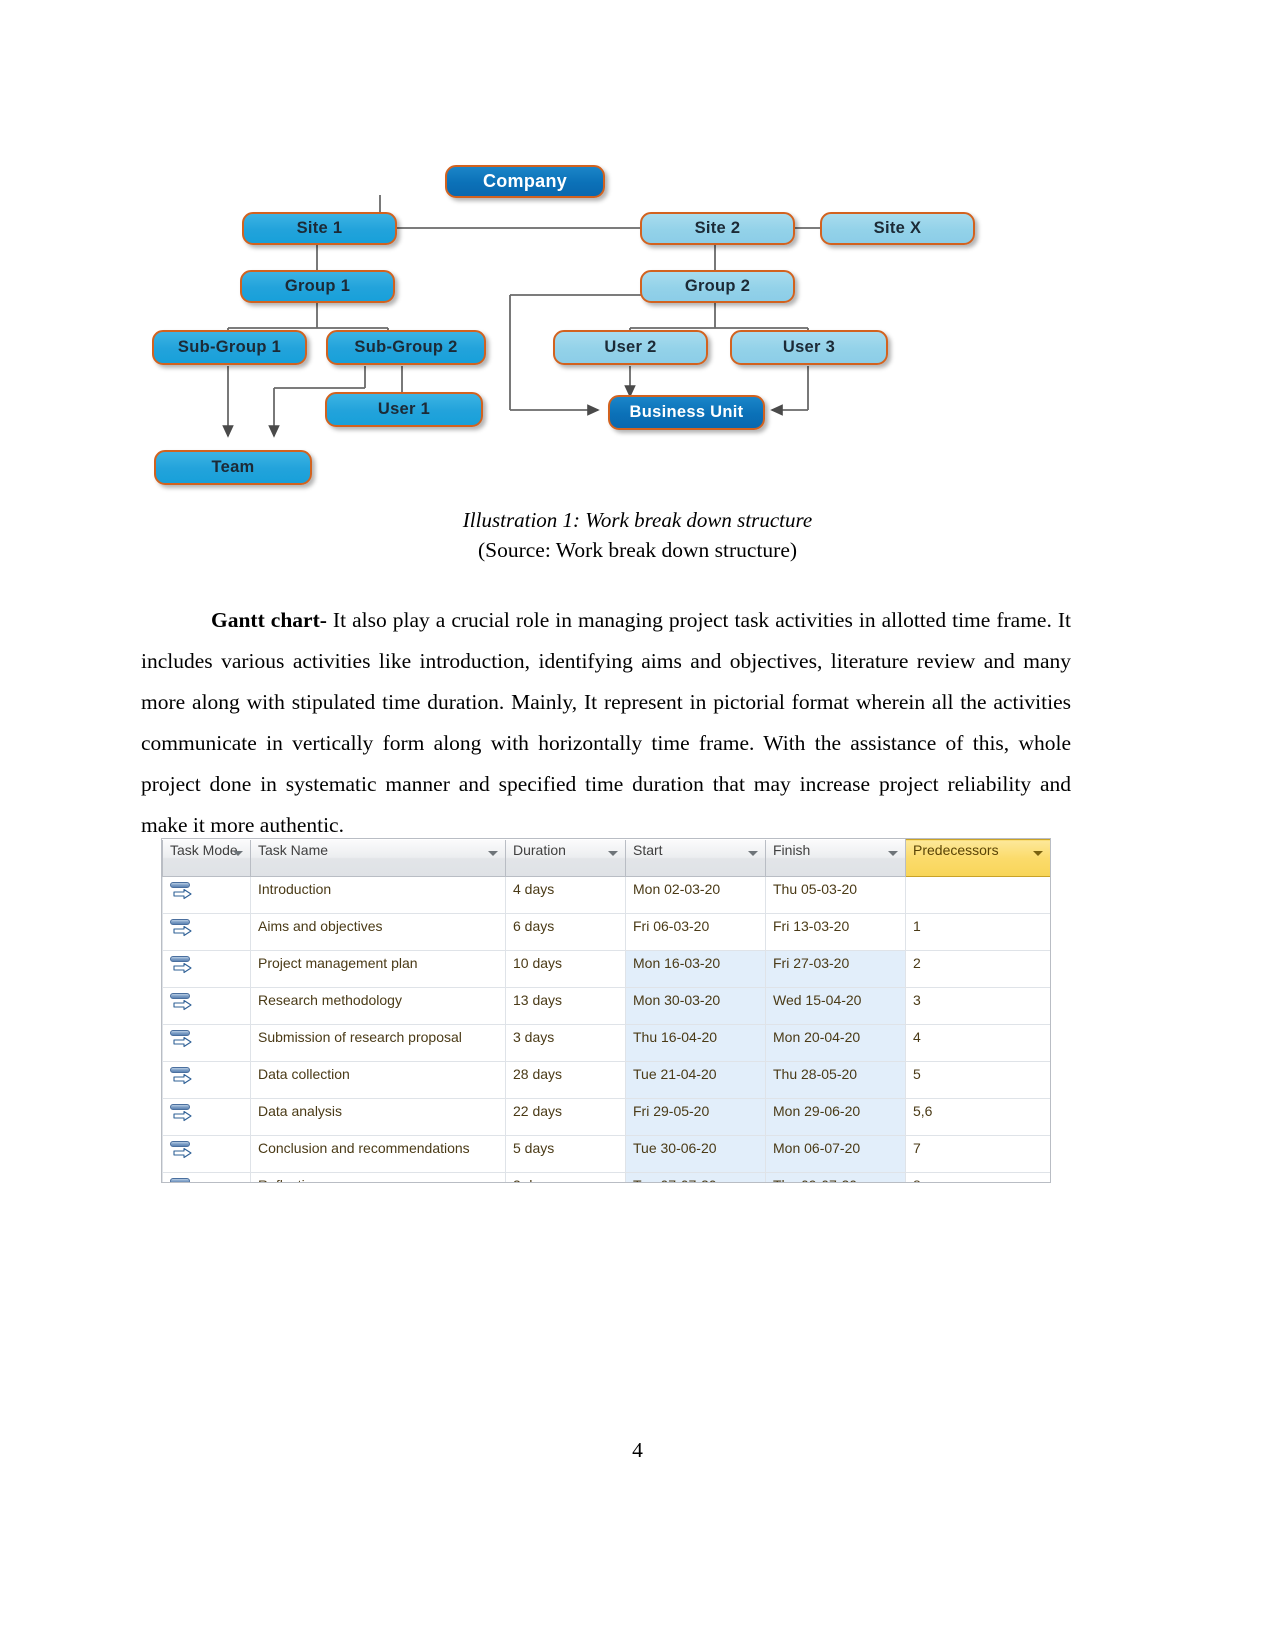 This screenshot has width=1275, height=1651. I want to click on cell-task-name: Reflection, so click(378, 1177).